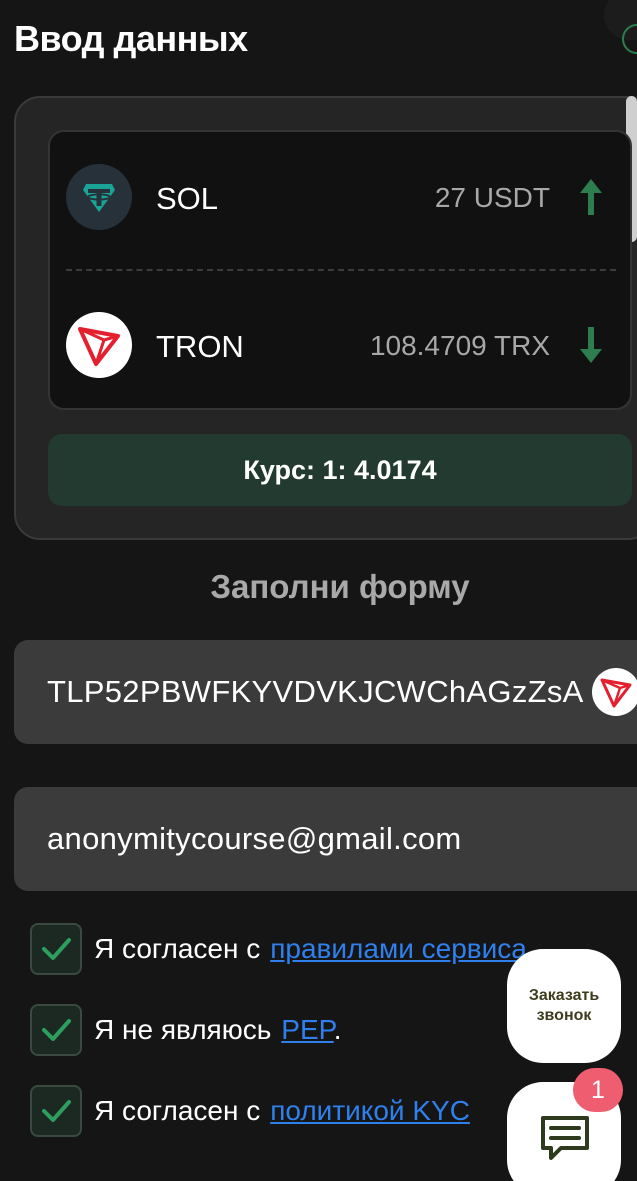  What do you see at coordinates (398, 948) in the screenshot?
I see `rules-link: правилами сервиса` at bounding box center [398, 948].